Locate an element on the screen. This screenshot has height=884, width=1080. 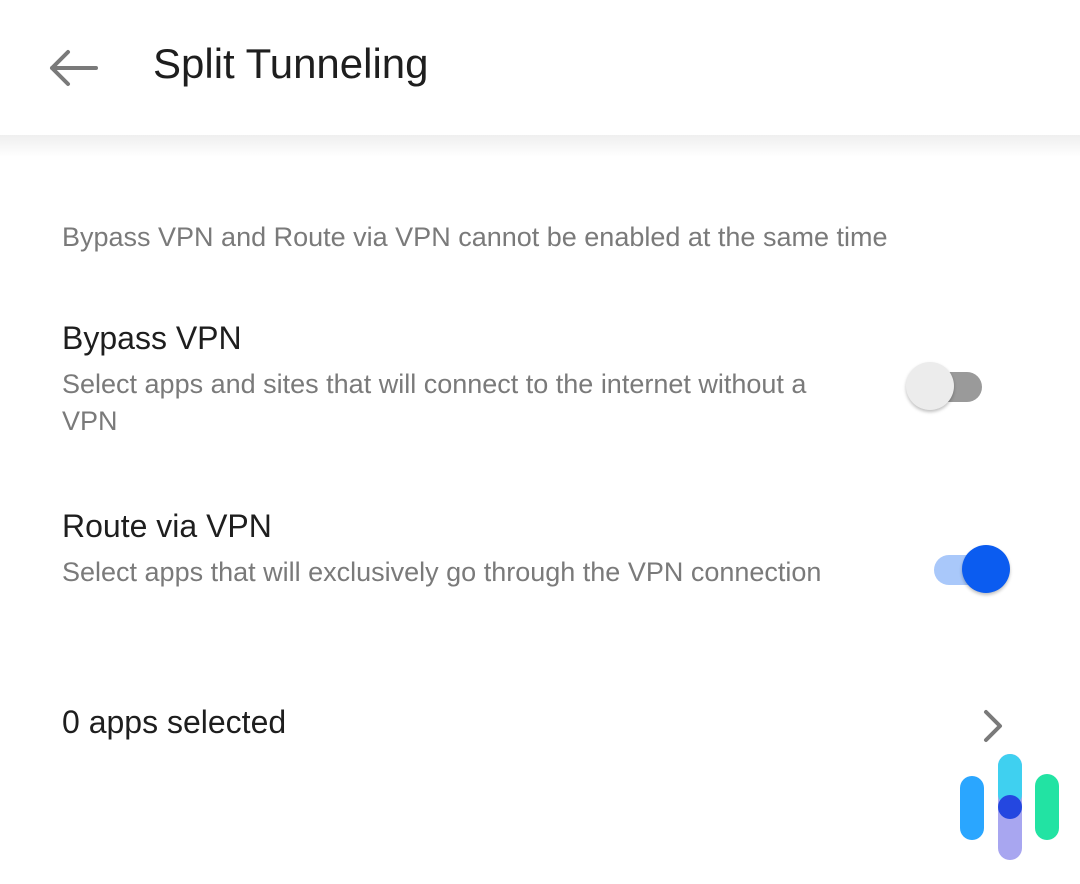
page-title: Split Tunneling is located at coordinates (291, 63).